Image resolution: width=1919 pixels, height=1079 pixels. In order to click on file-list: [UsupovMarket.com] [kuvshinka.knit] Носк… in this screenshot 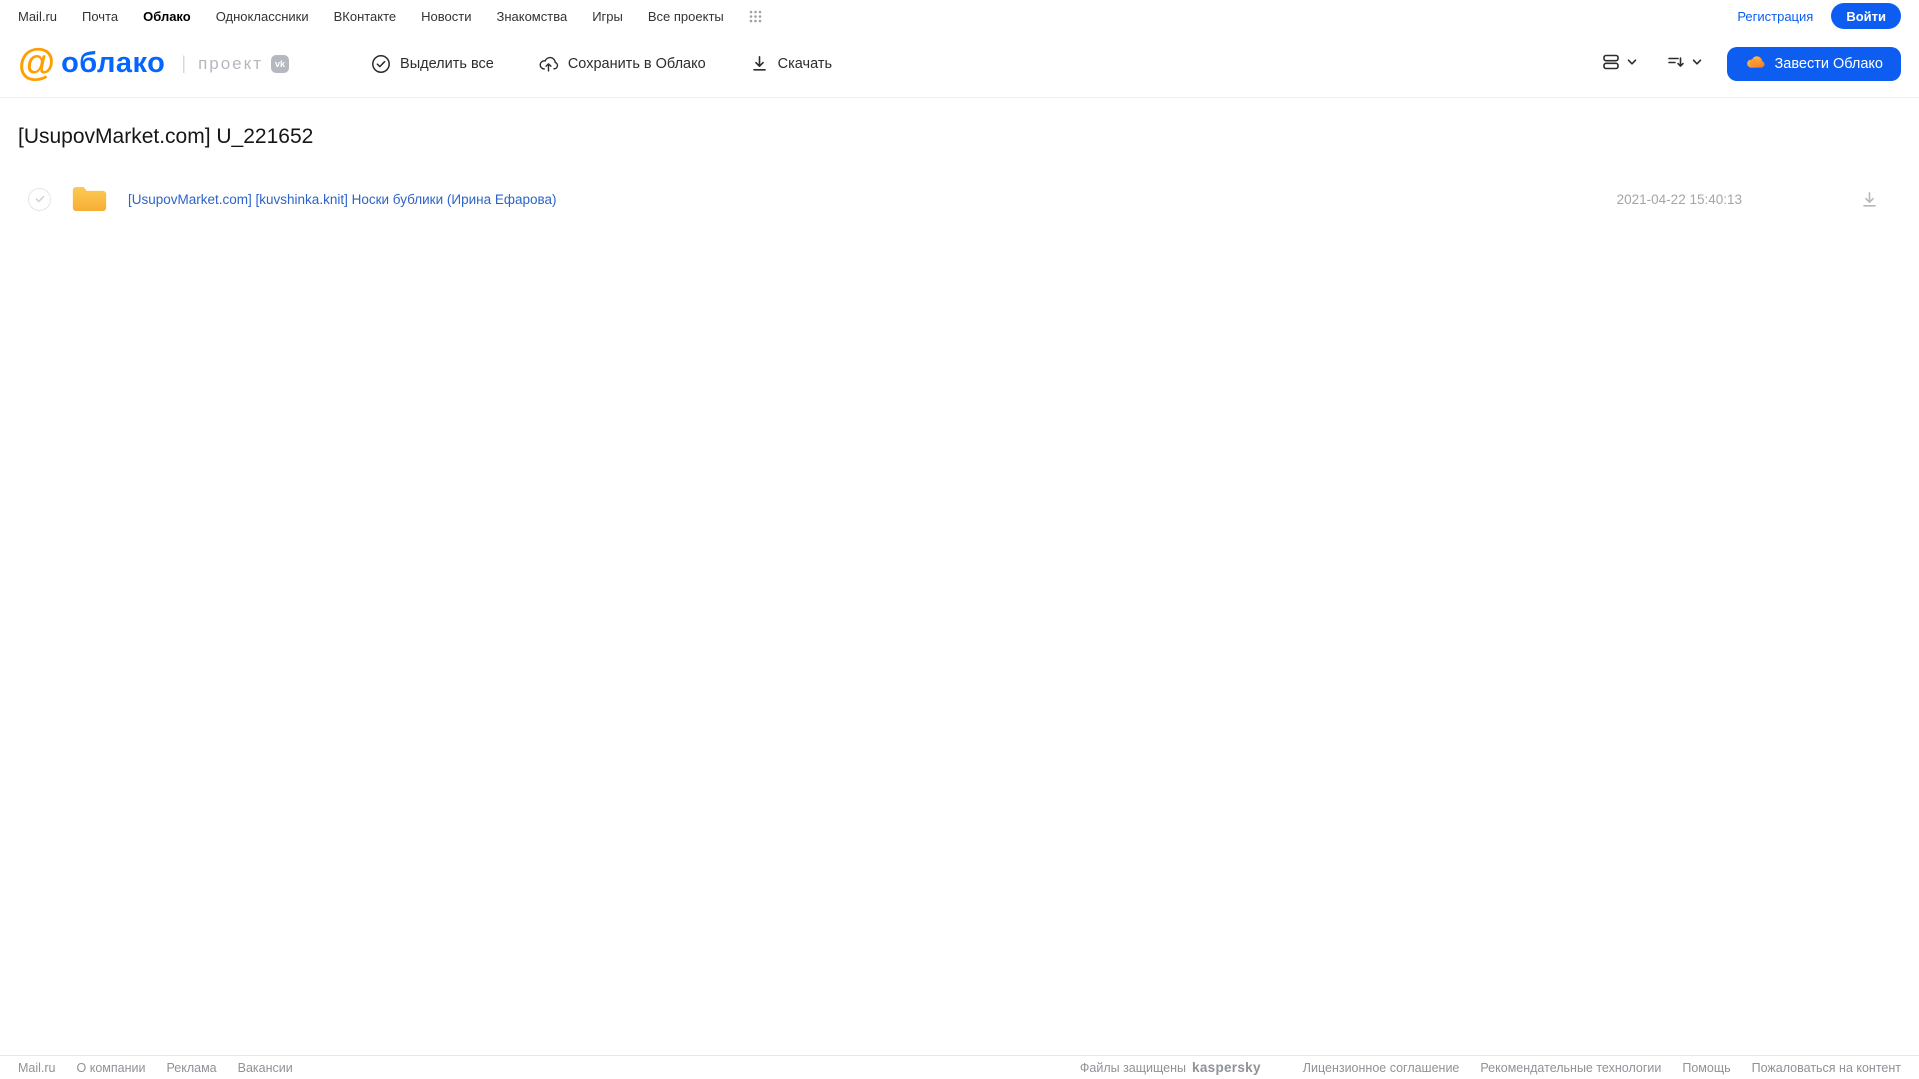, I will do `click(959, 199)`.